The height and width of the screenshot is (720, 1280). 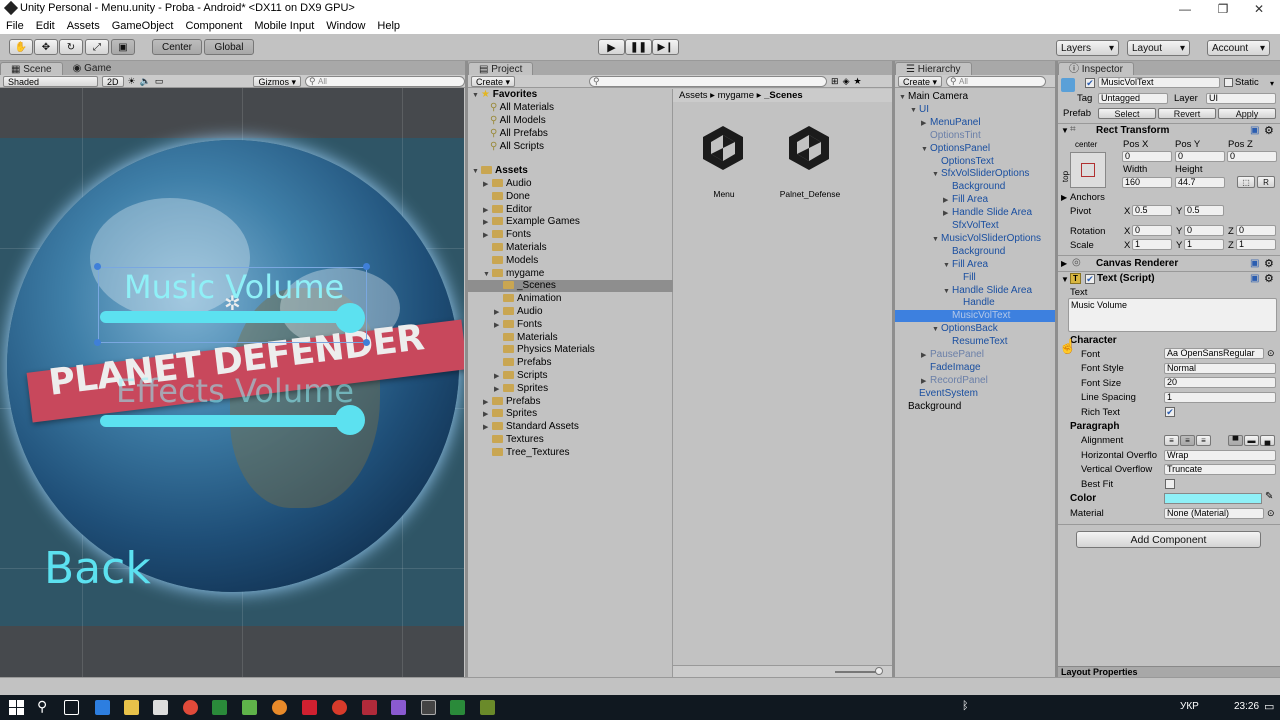 I want to click on pos-y-field: 0, so click(x=1200, y=156).